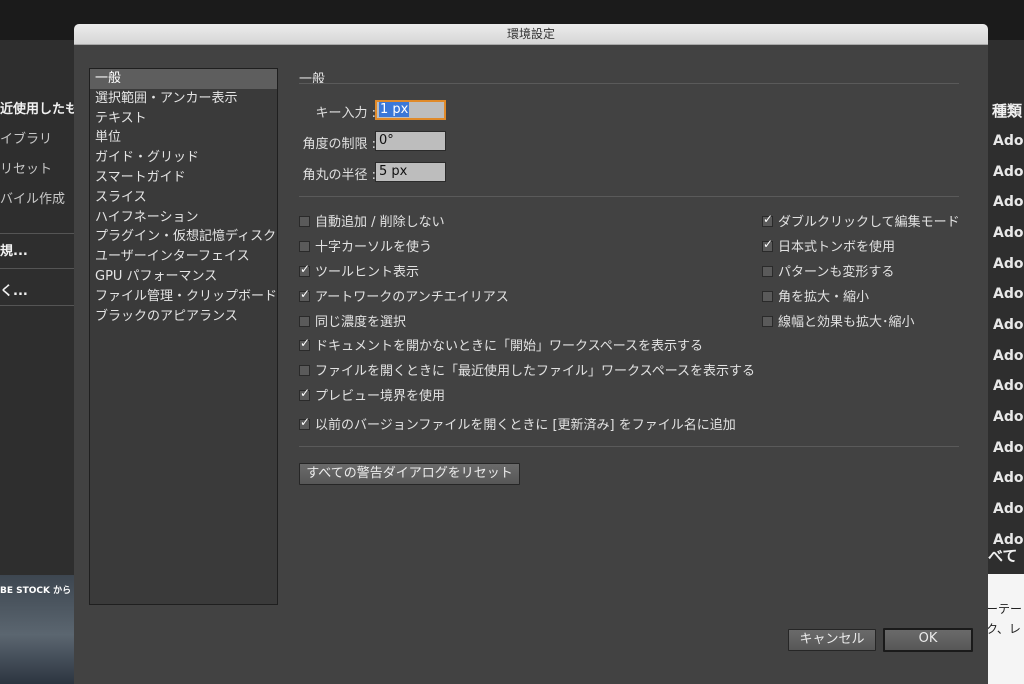 This screenshot has width=1024, height=684. I want to click on cancel-button: キャンセル, so click(832, 640).